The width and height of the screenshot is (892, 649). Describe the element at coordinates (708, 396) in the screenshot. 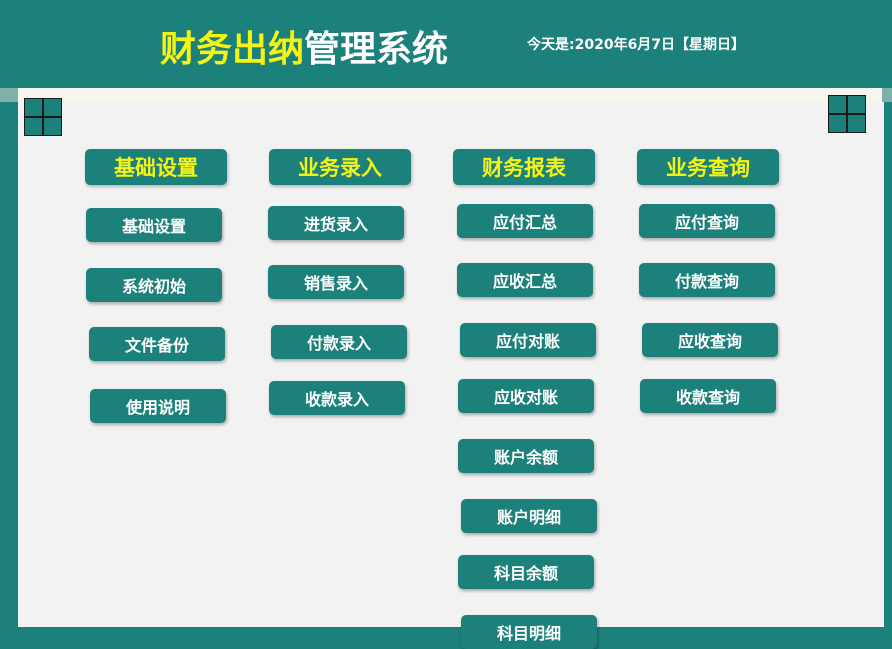

I see `receipt-query-button: 收款查询` at that location.